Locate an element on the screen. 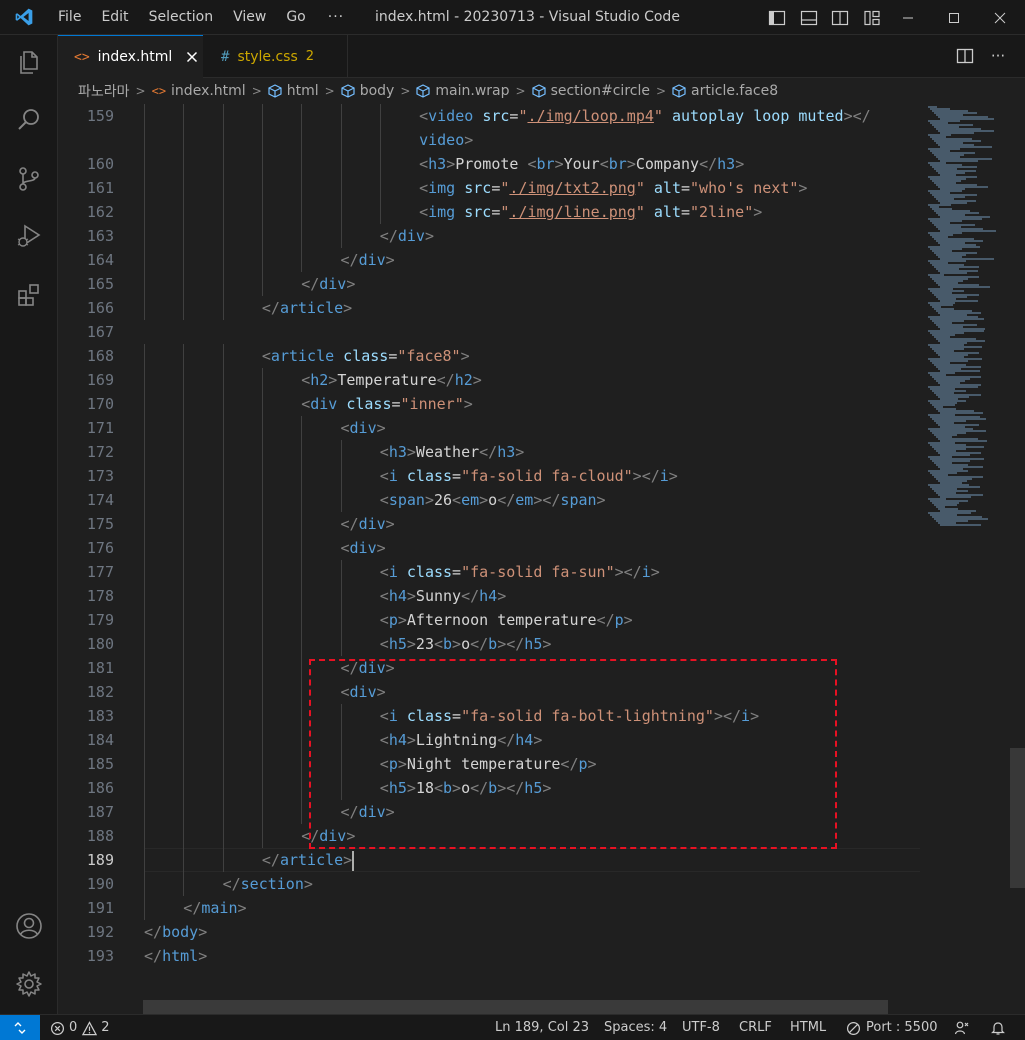 The image size is (1025, 1040). menu-go: Go is located at coordinates (295, 17).